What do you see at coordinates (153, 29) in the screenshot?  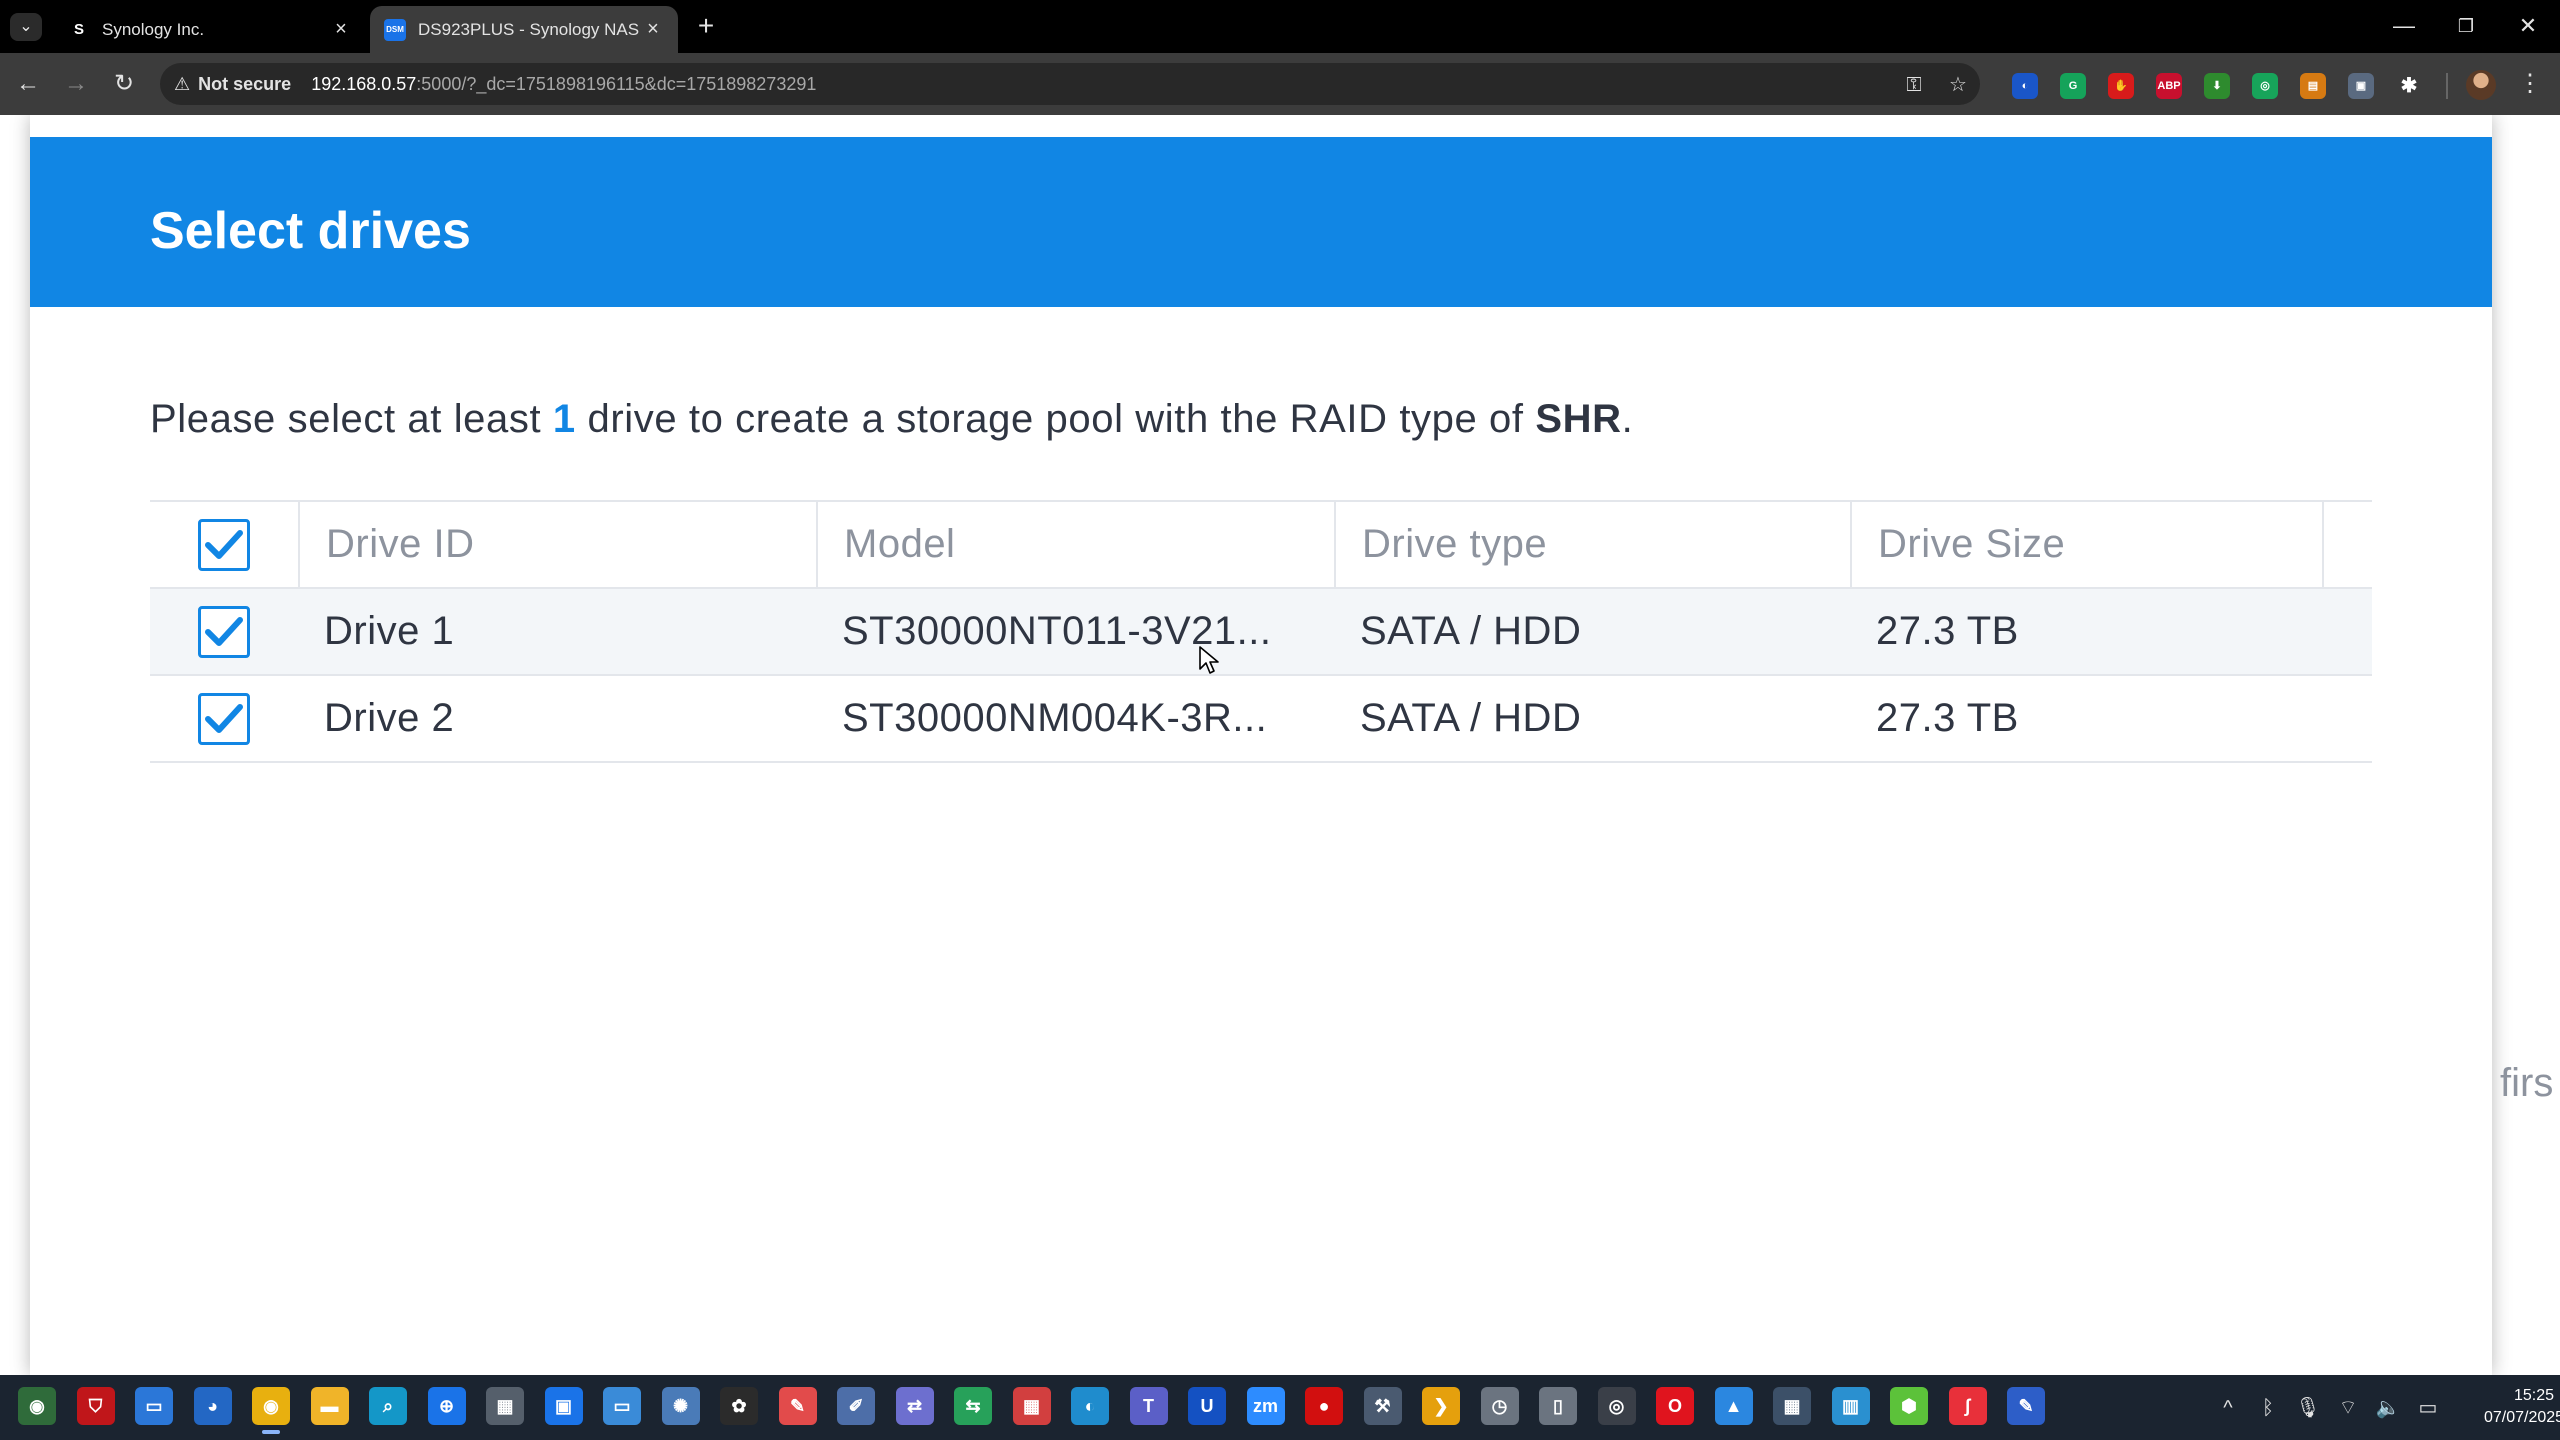 I see `tab-title: Synology Inc.` at bounding box center [153, 29].